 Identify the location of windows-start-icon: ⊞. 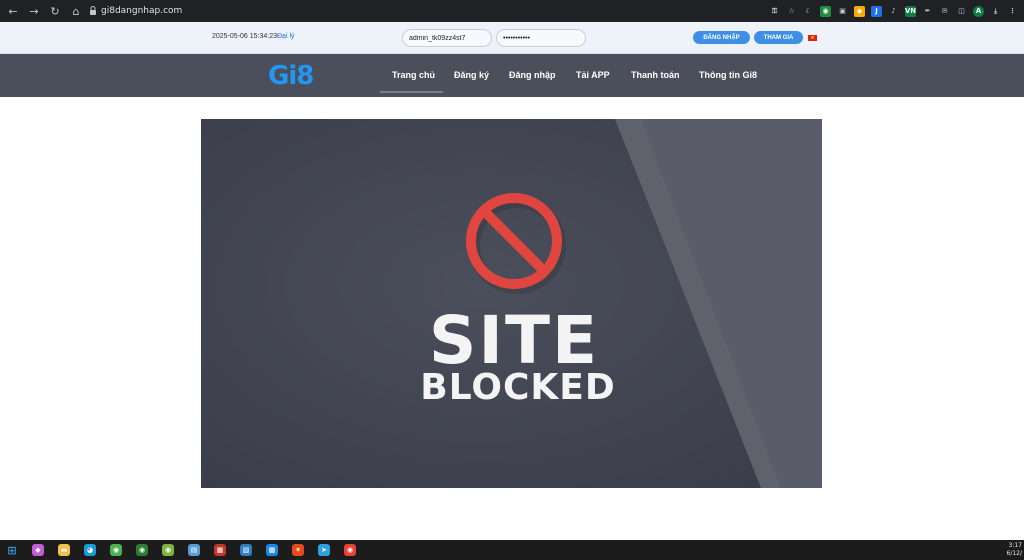
(12, 550).